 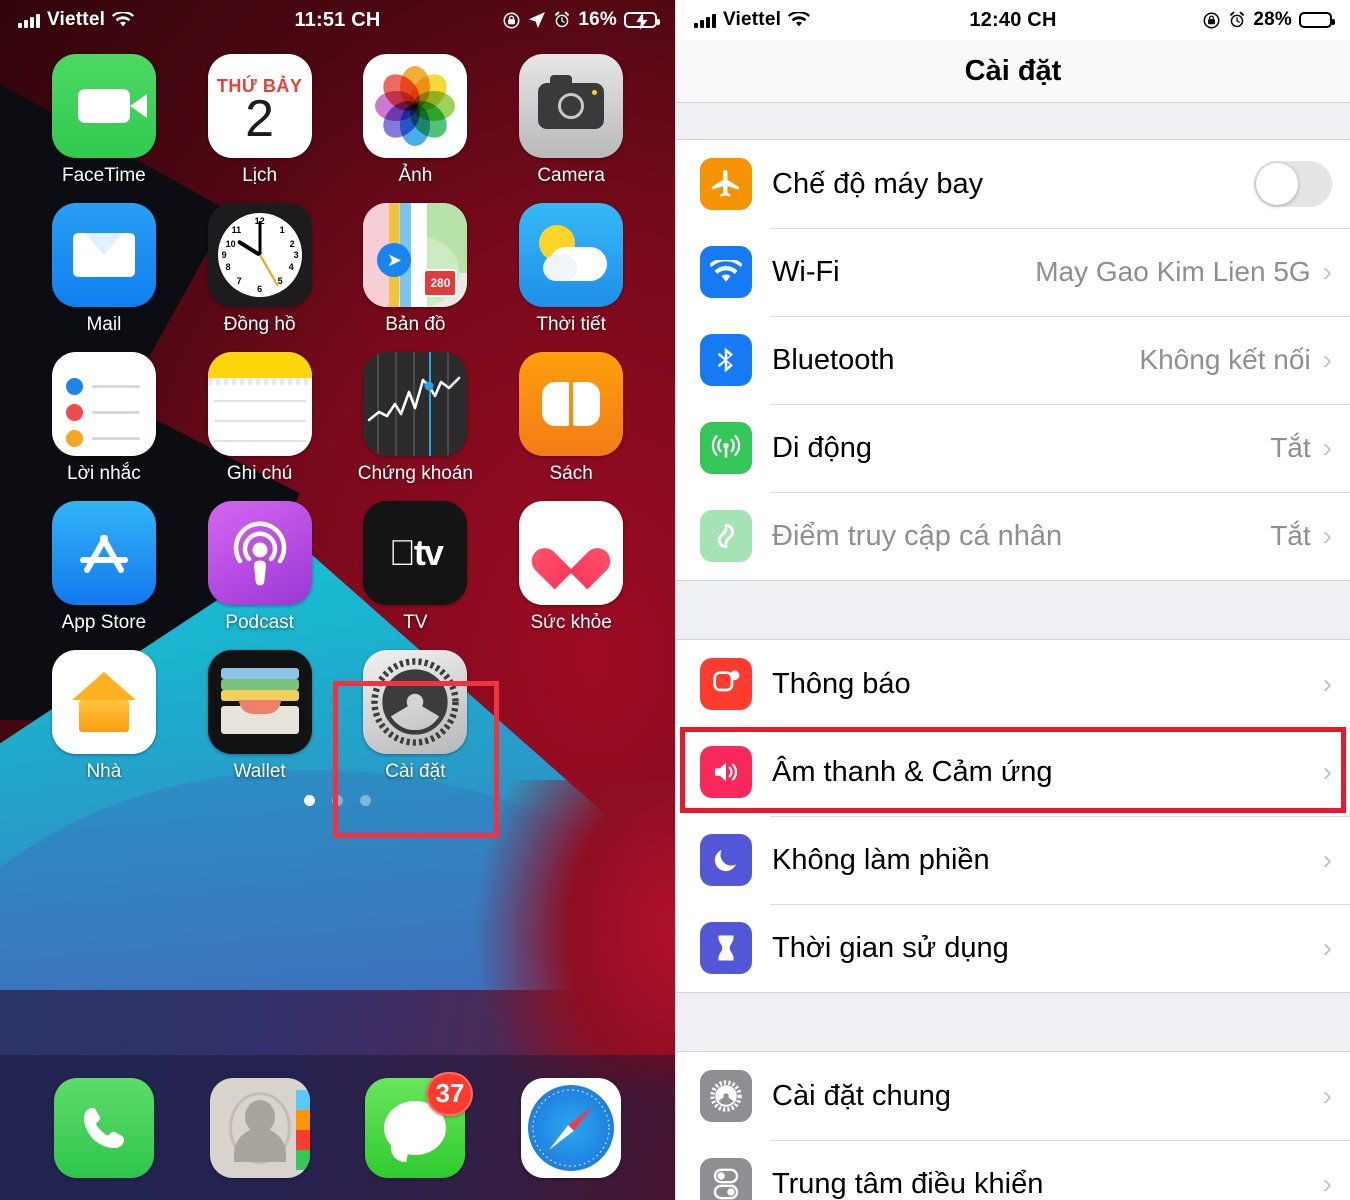 What do you see at coordinates (1013, 360) in the screenshot?
I see `settings-row-bluetooth: Bluetooth Không kết nối ›` at bounding box center [1013, 360].